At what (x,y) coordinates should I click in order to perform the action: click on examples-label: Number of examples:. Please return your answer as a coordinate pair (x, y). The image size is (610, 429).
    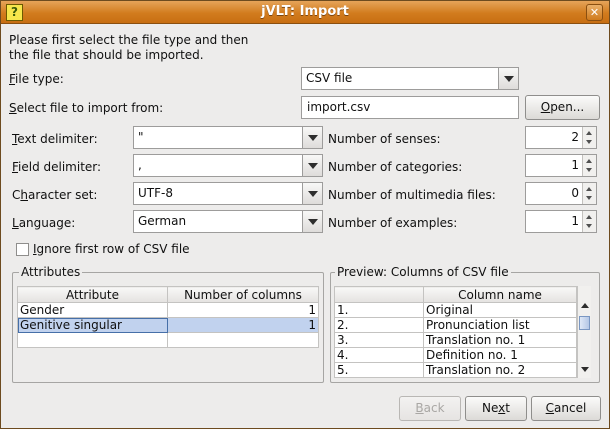
    Looking at the image, I should click on (393, 223).